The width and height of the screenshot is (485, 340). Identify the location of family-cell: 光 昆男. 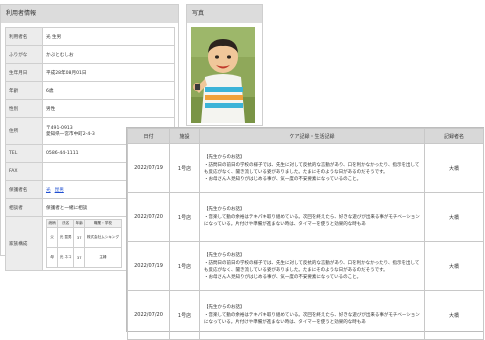
(66, 237).